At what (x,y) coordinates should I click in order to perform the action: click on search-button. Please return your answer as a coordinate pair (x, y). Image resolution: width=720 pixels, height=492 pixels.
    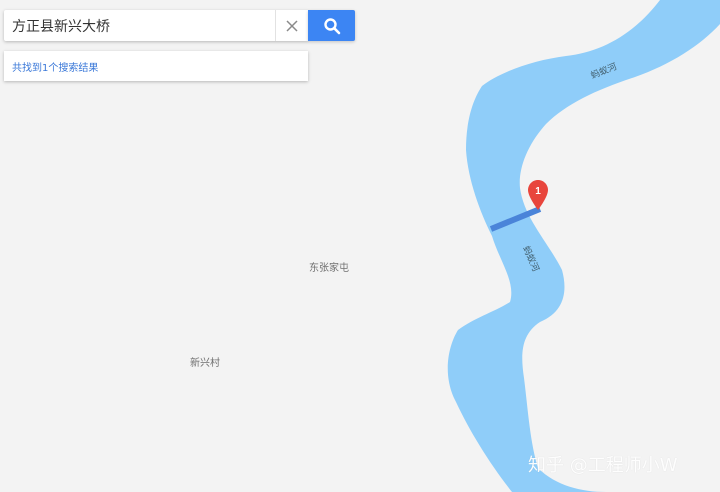
    Looking at the image, I should click on (331, 25).